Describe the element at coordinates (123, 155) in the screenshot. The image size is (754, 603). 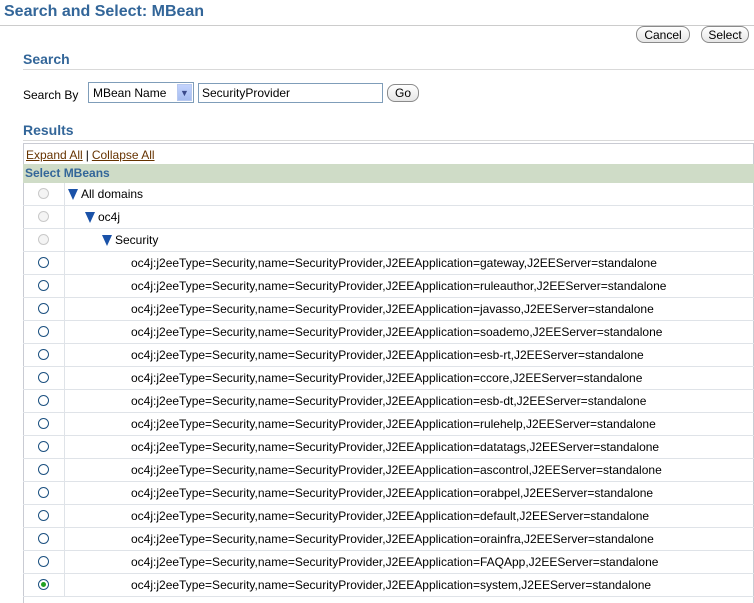
I see `collapse-all-link: Collapse All` at that location.